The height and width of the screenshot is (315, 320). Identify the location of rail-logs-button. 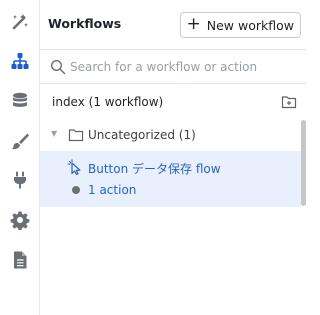
(20, 260).